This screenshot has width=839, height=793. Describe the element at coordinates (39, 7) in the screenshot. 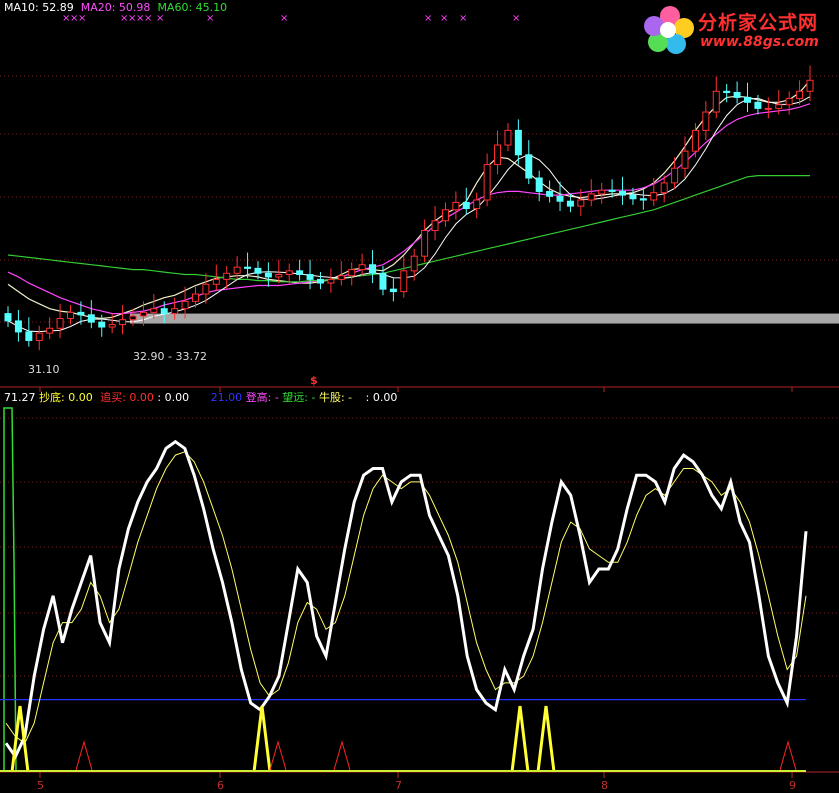

I see `ma10-legend: MA10: 52.89` at that location.